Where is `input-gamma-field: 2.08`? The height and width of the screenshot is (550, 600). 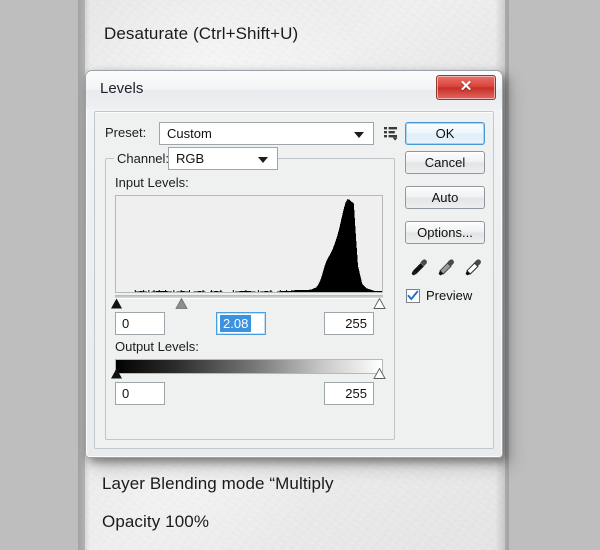 input-gamma-field: 2.08 is located at coordinates (241, 323).